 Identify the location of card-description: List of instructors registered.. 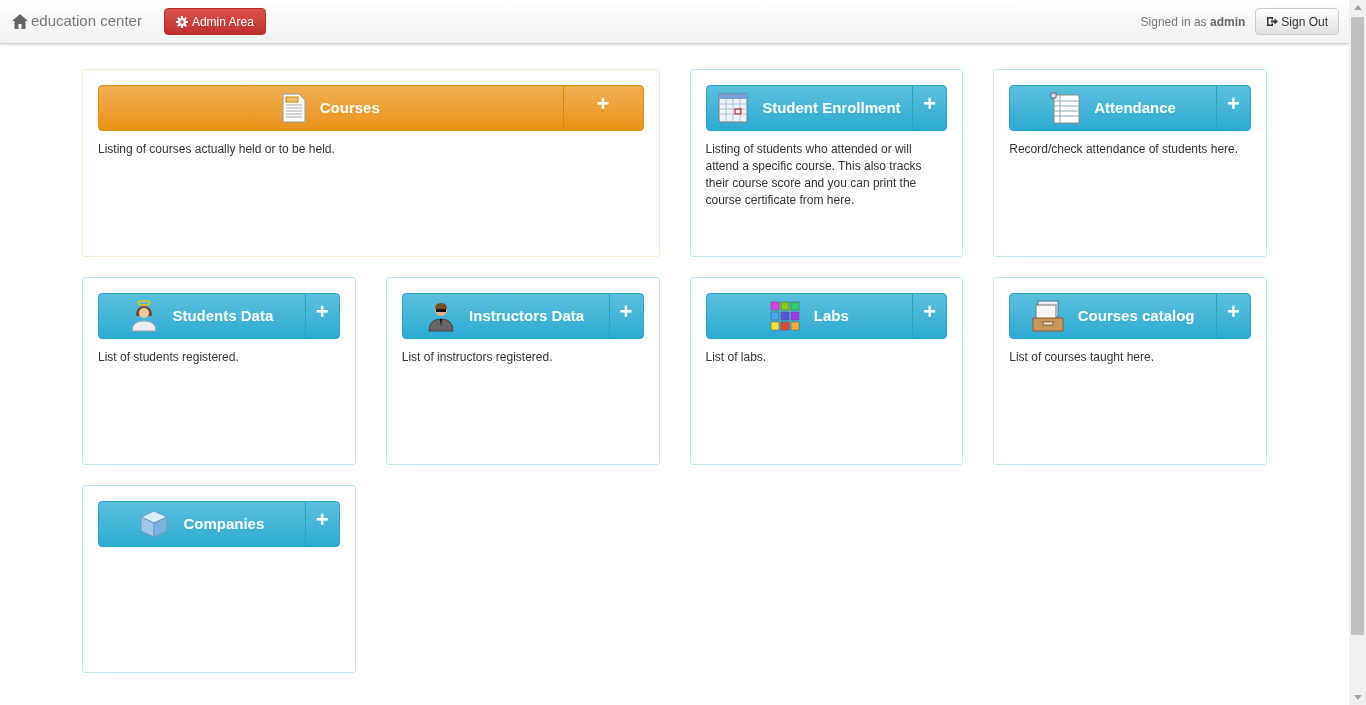
(477, 357).